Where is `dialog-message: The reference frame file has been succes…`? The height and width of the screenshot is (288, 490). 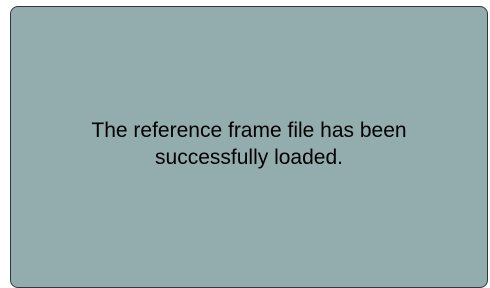 dialog-message: The reference frame file has been succes… is located at coordinates (249, 144).